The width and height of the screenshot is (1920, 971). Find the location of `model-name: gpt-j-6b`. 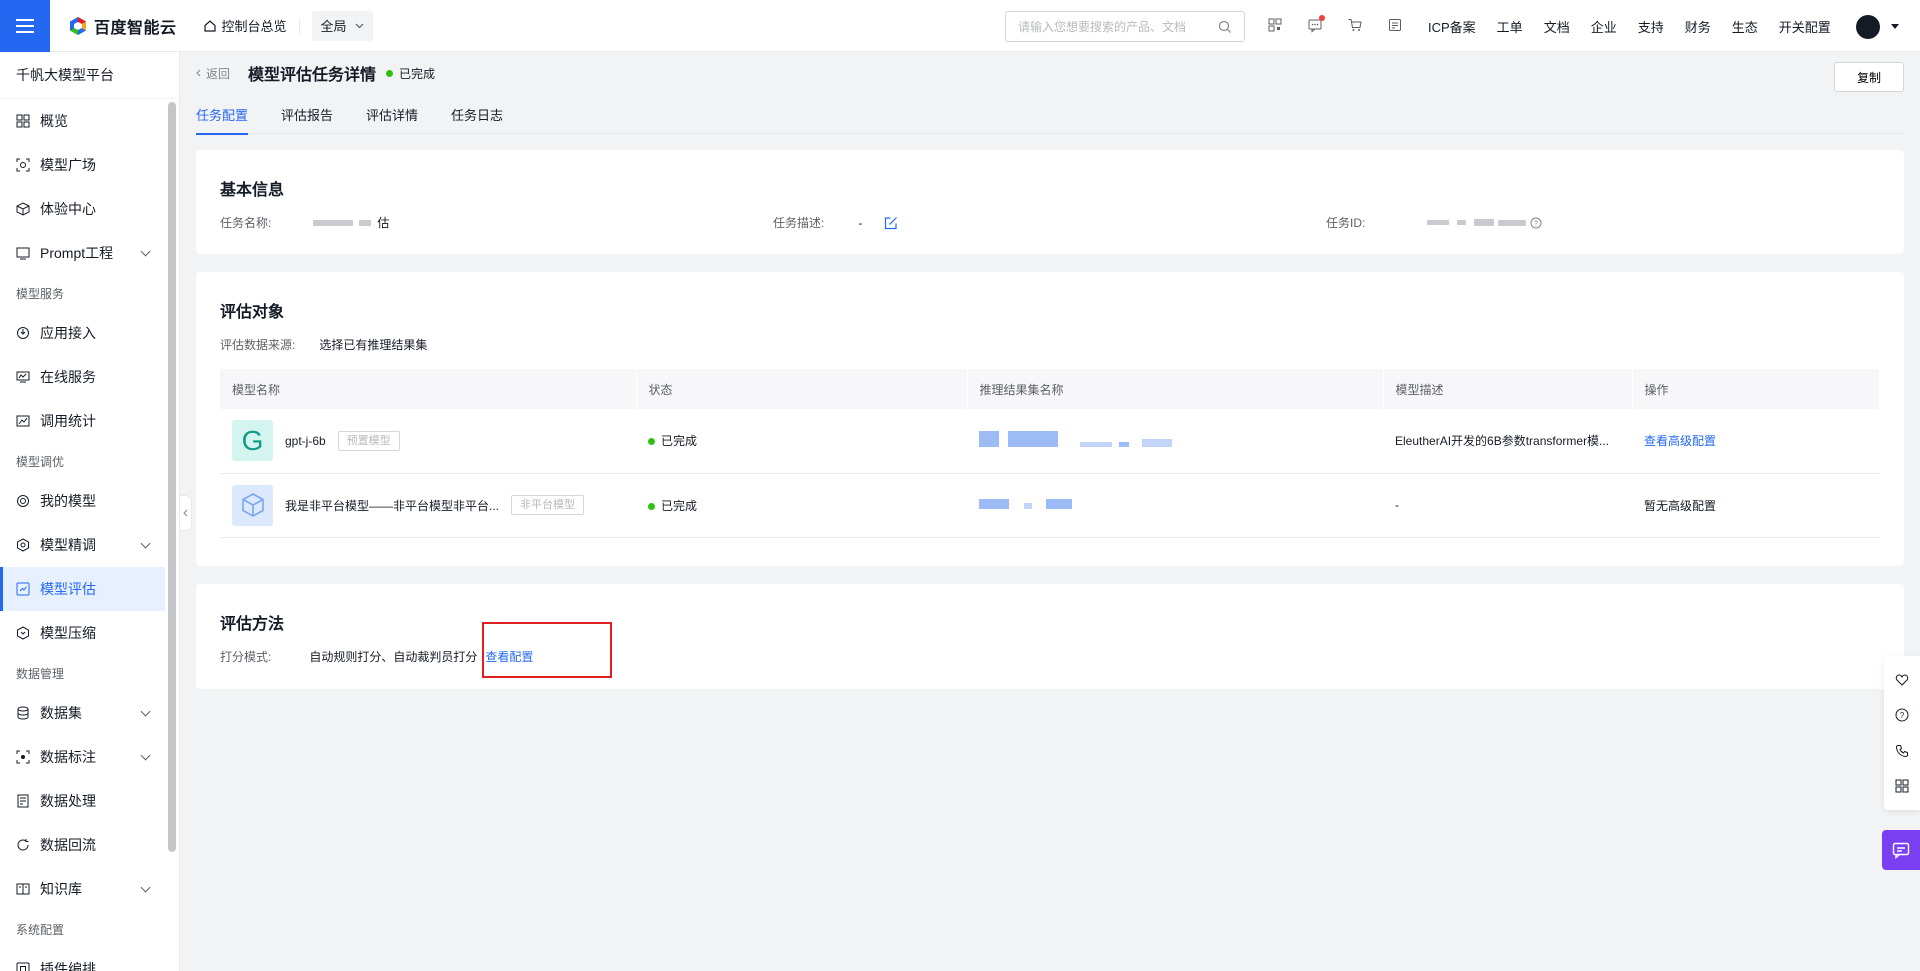

model-name: gpt-j-6b is located at coordinates (305, 440).